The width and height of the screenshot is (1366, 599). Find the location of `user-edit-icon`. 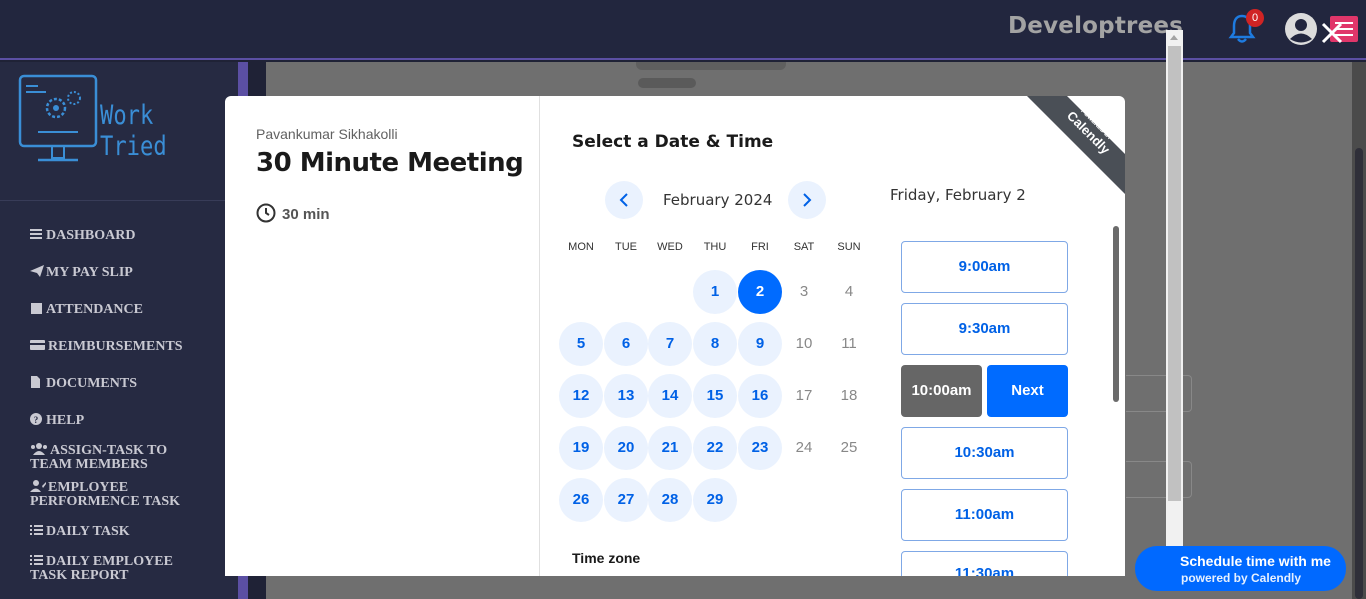

user-edit-icon is located at coordinates (38, 486).